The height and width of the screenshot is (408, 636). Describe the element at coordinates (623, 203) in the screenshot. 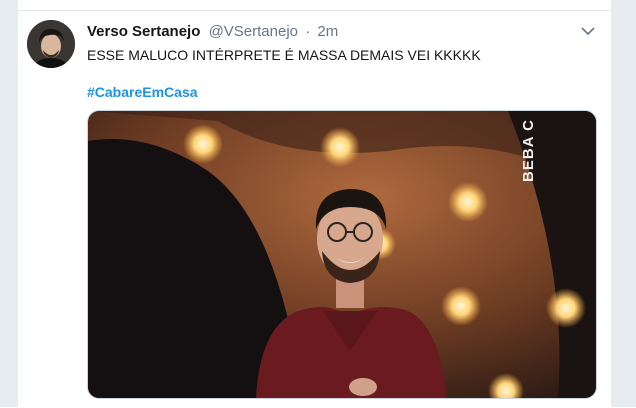

I see `timeline-background-right` at that location.